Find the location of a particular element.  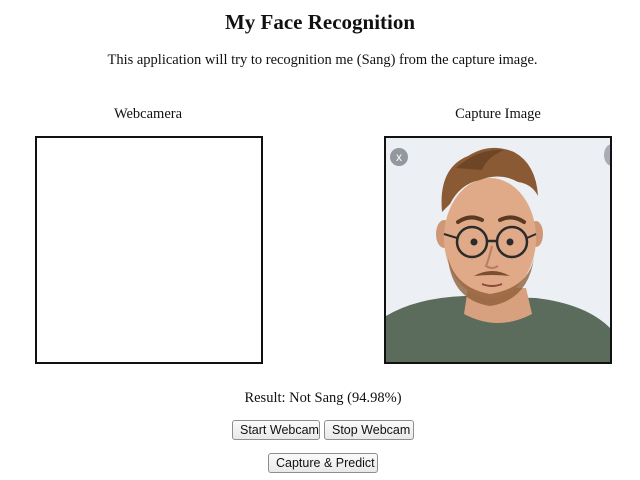

page-title: My Face Recognition is located at coordinates (320, 22).